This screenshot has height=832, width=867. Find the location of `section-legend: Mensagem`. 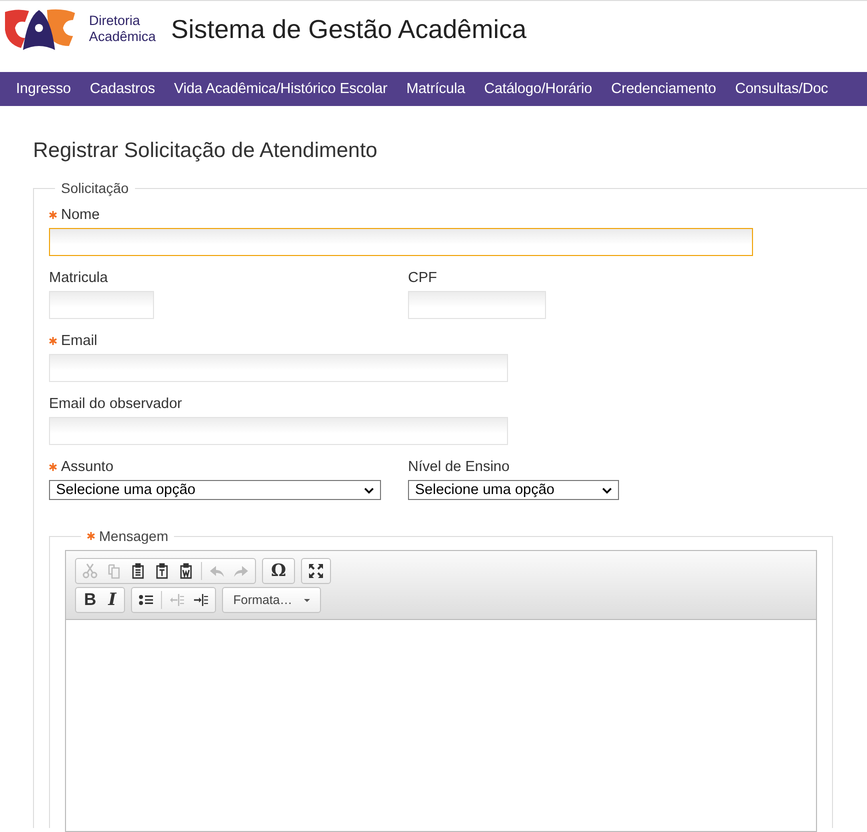

section-legend: Mensagem is located at coordinates (133, 536).